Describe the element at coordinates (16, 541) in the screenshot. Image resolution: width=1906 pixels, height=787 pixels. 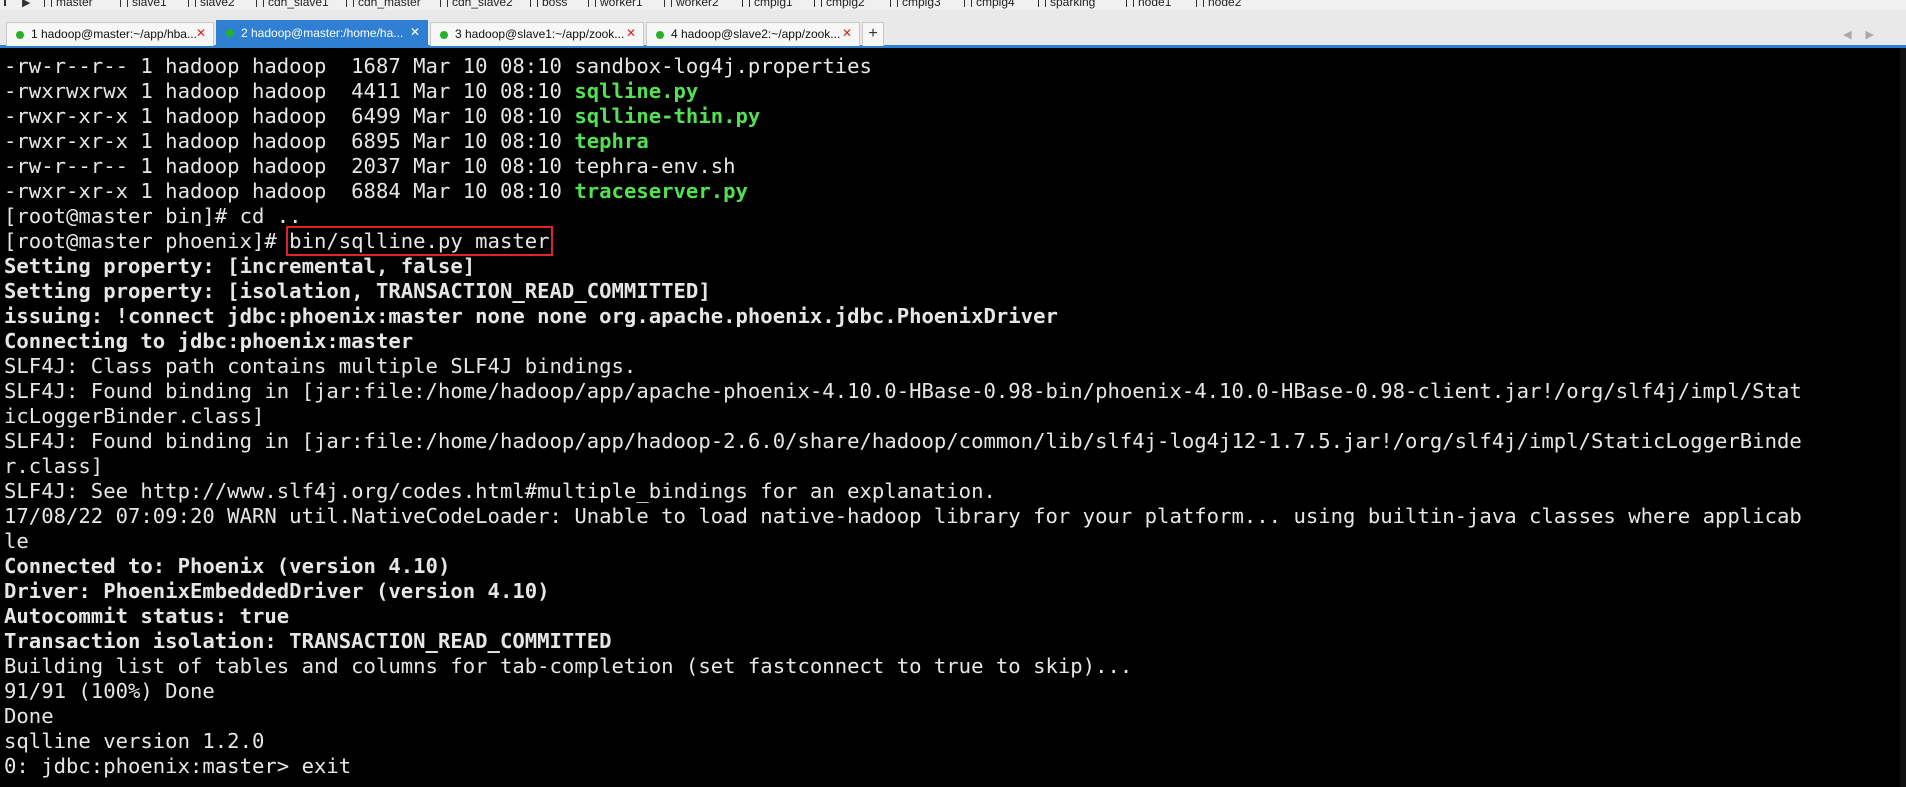
I see `terminal-line: le` at that location.